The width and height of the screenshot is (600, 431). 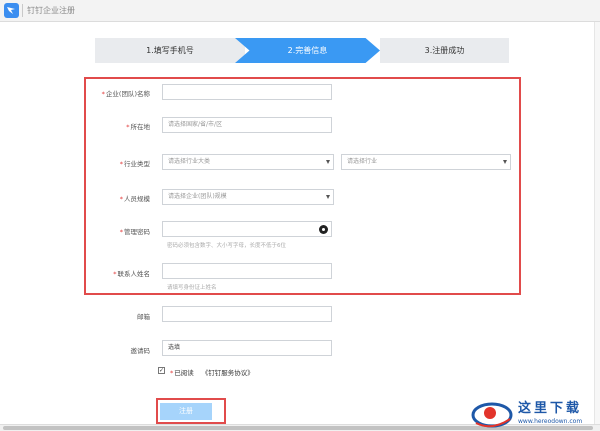 What do you see at coordinates (247, 348) in the screenshot?
I see `invite-code-input: 选填` at bounding box center [247, 348].